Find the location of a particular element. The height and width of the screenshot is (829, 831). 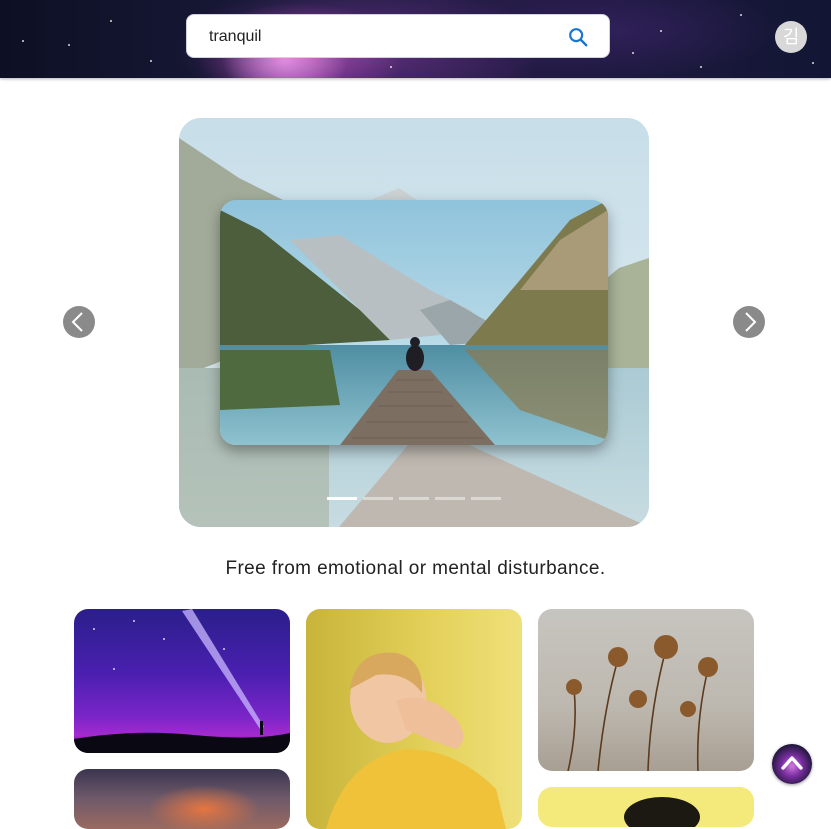

gallery-image-child is located at coordinates (414, 719).